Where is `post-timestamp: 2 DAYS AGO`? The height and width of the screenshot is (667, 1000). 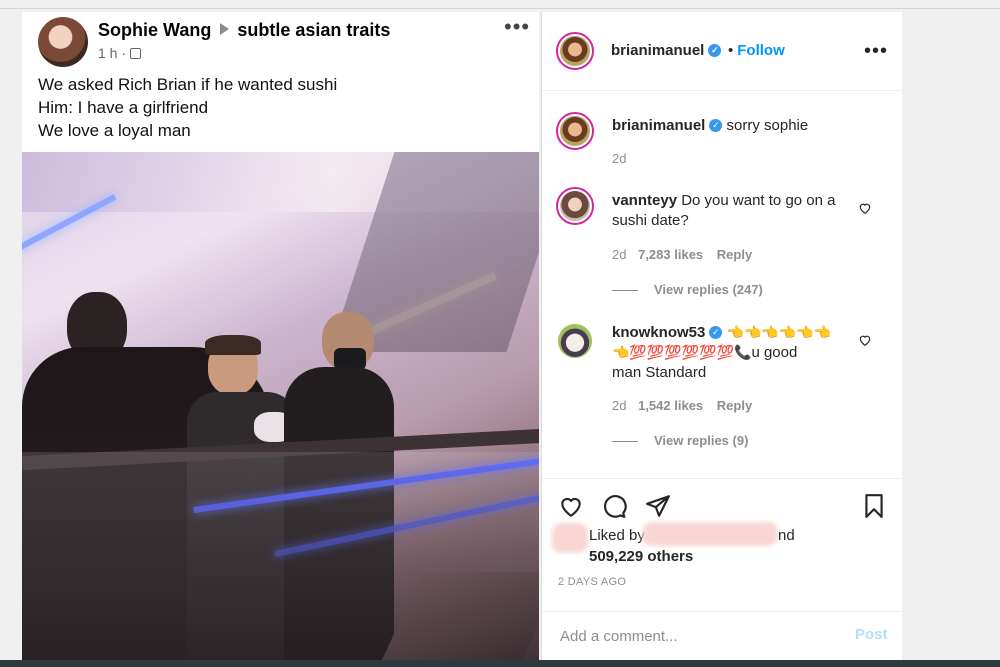 post-timestamp: 2 DAYS AGO is located at coordinates (592, 582).